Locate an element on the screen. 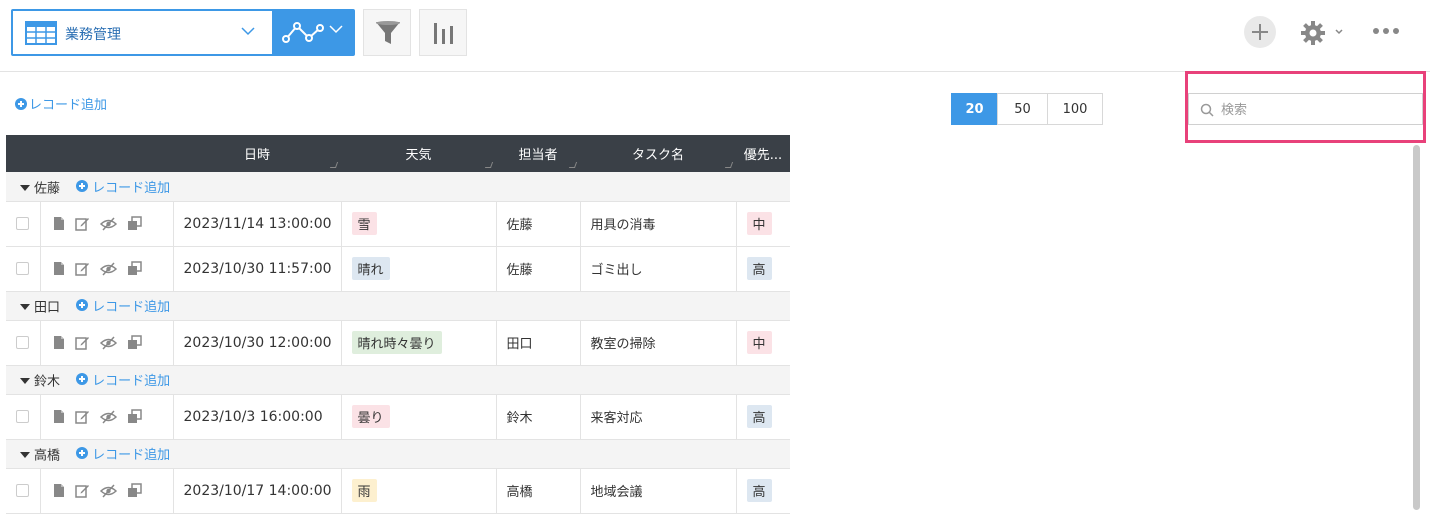 This screenshot has width=1430, height=522. table-row: 2023/10/17 14:00:00 雨 高橋 地域会議 高 is located at coordinates (398, 491).